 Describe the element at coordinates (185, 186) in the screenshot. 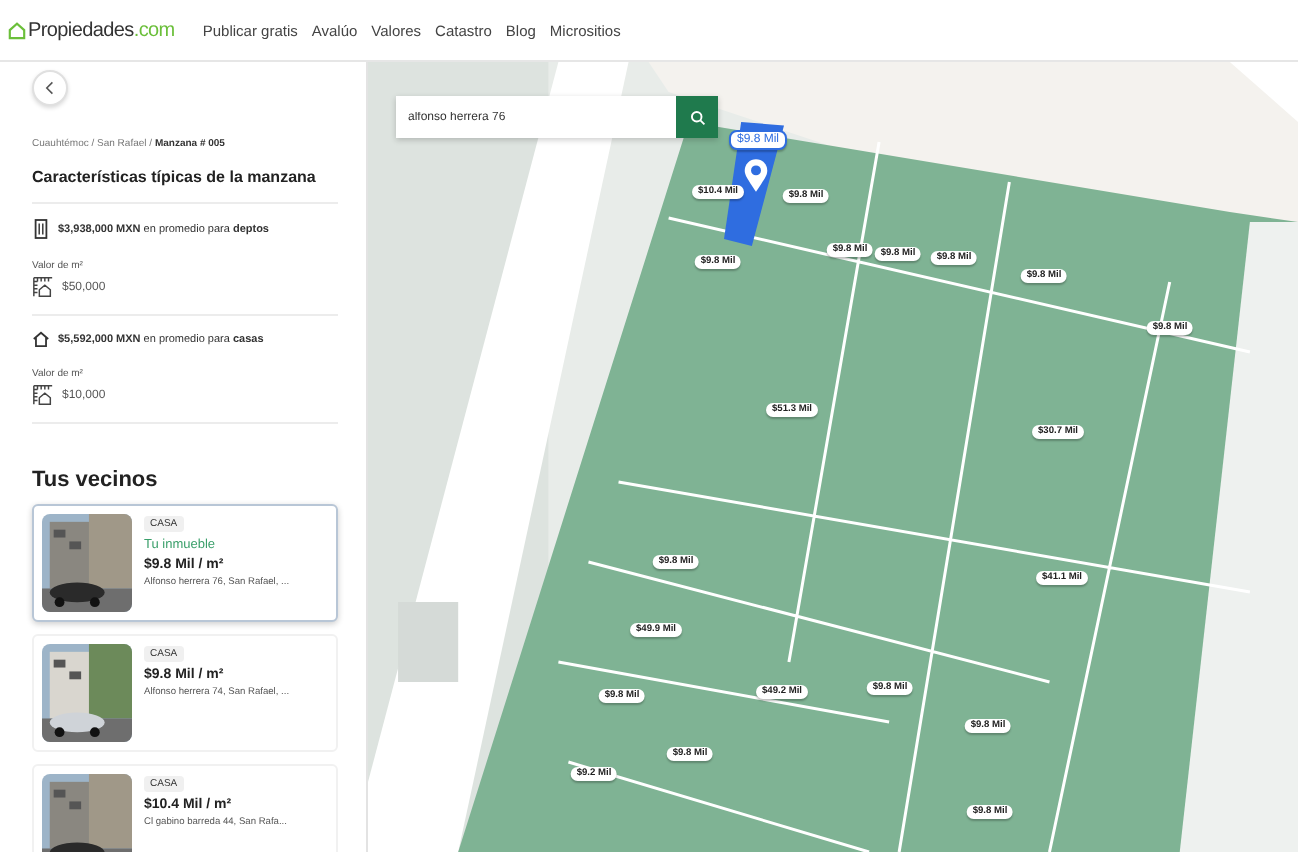

I see `section-title: Características típicas de la manzana` at that location.